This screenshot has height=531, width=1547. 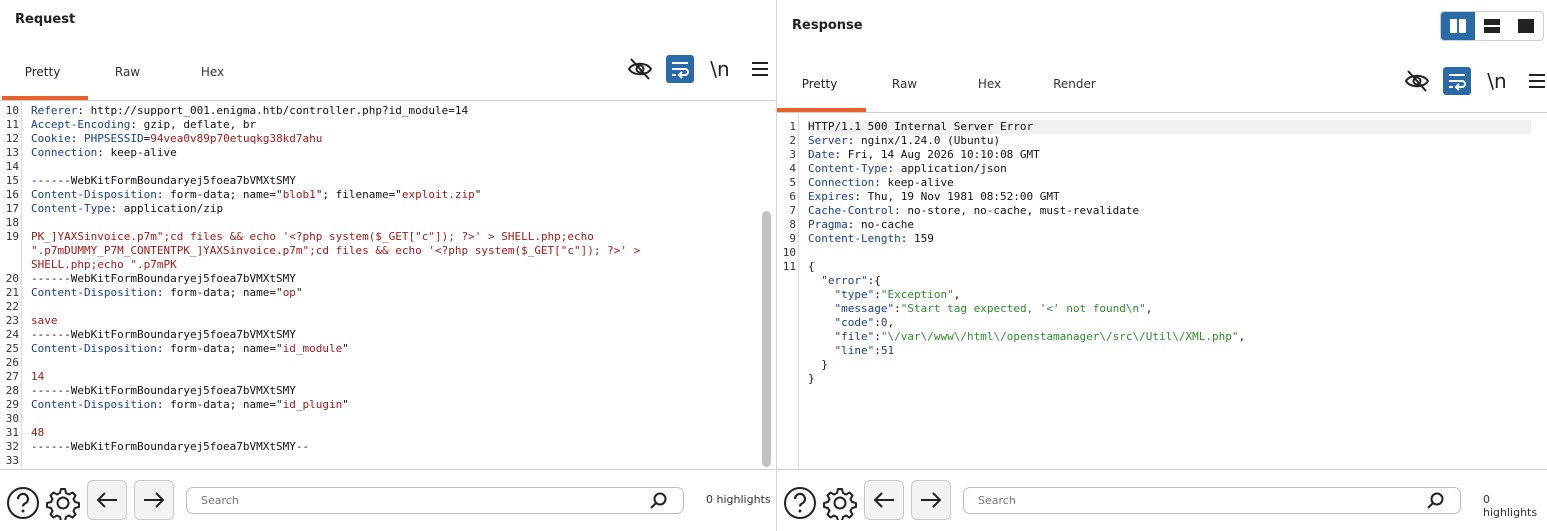 I want to click on highlights-count: 0 highlights, so click(x=738, y=499).